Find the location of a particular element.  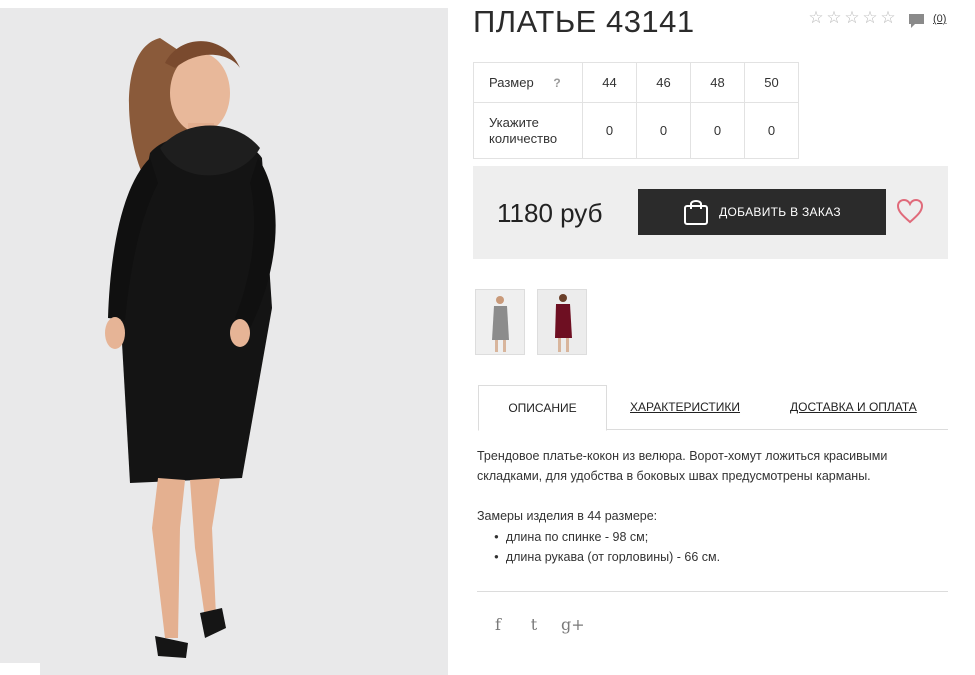

tab-description: ОПИСАНИЕ is located at coordinates (542, 408).